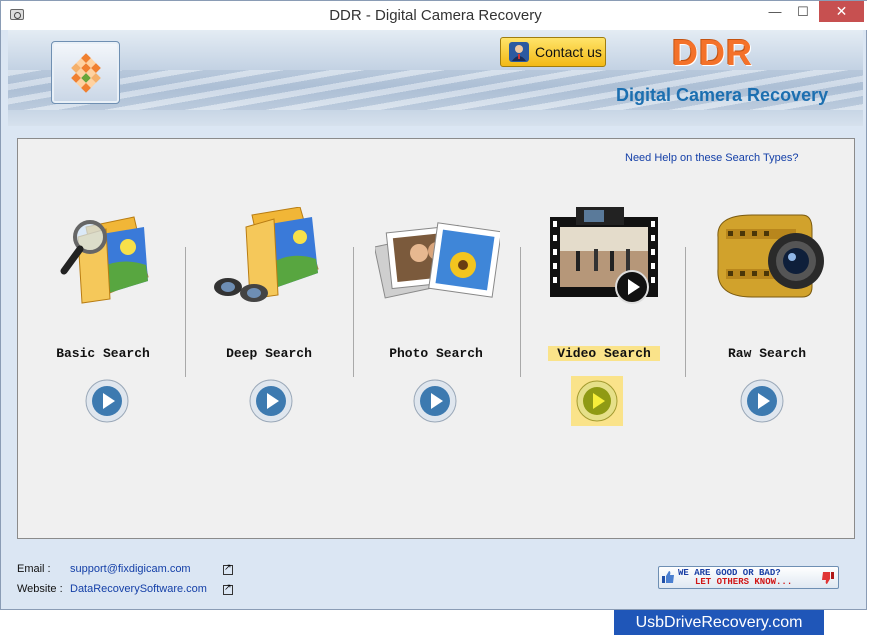 This screenshot has height=635, width=869. I want to click on video-search-play-button, so click(597, 401).